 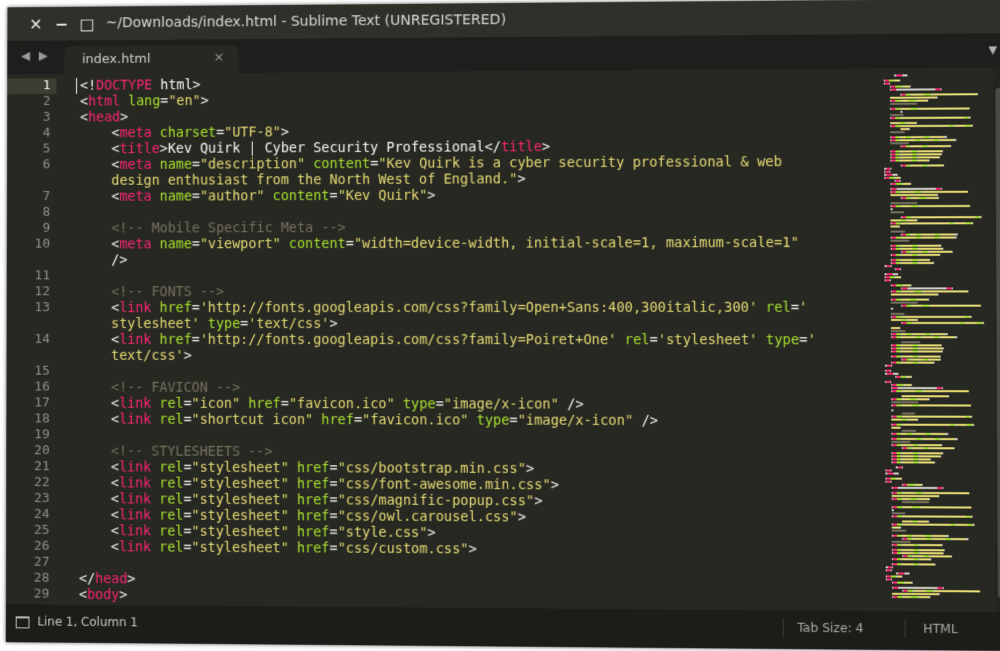 I want to click on code-line: text/css'>, so click(x=151, y=355).